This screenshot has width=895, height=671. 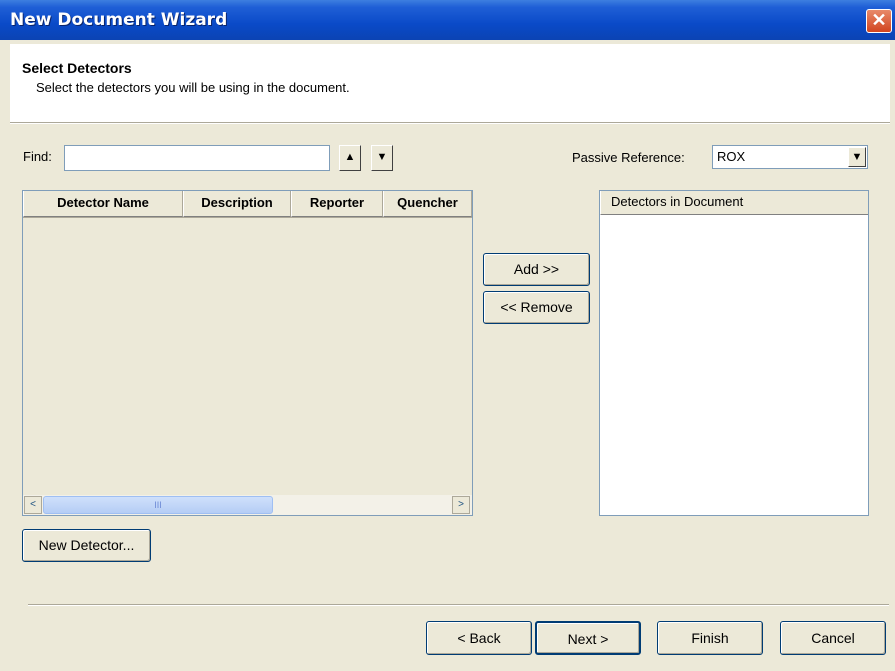 I want to click on cancel-button: Cancel, so click(x=833, y=638).